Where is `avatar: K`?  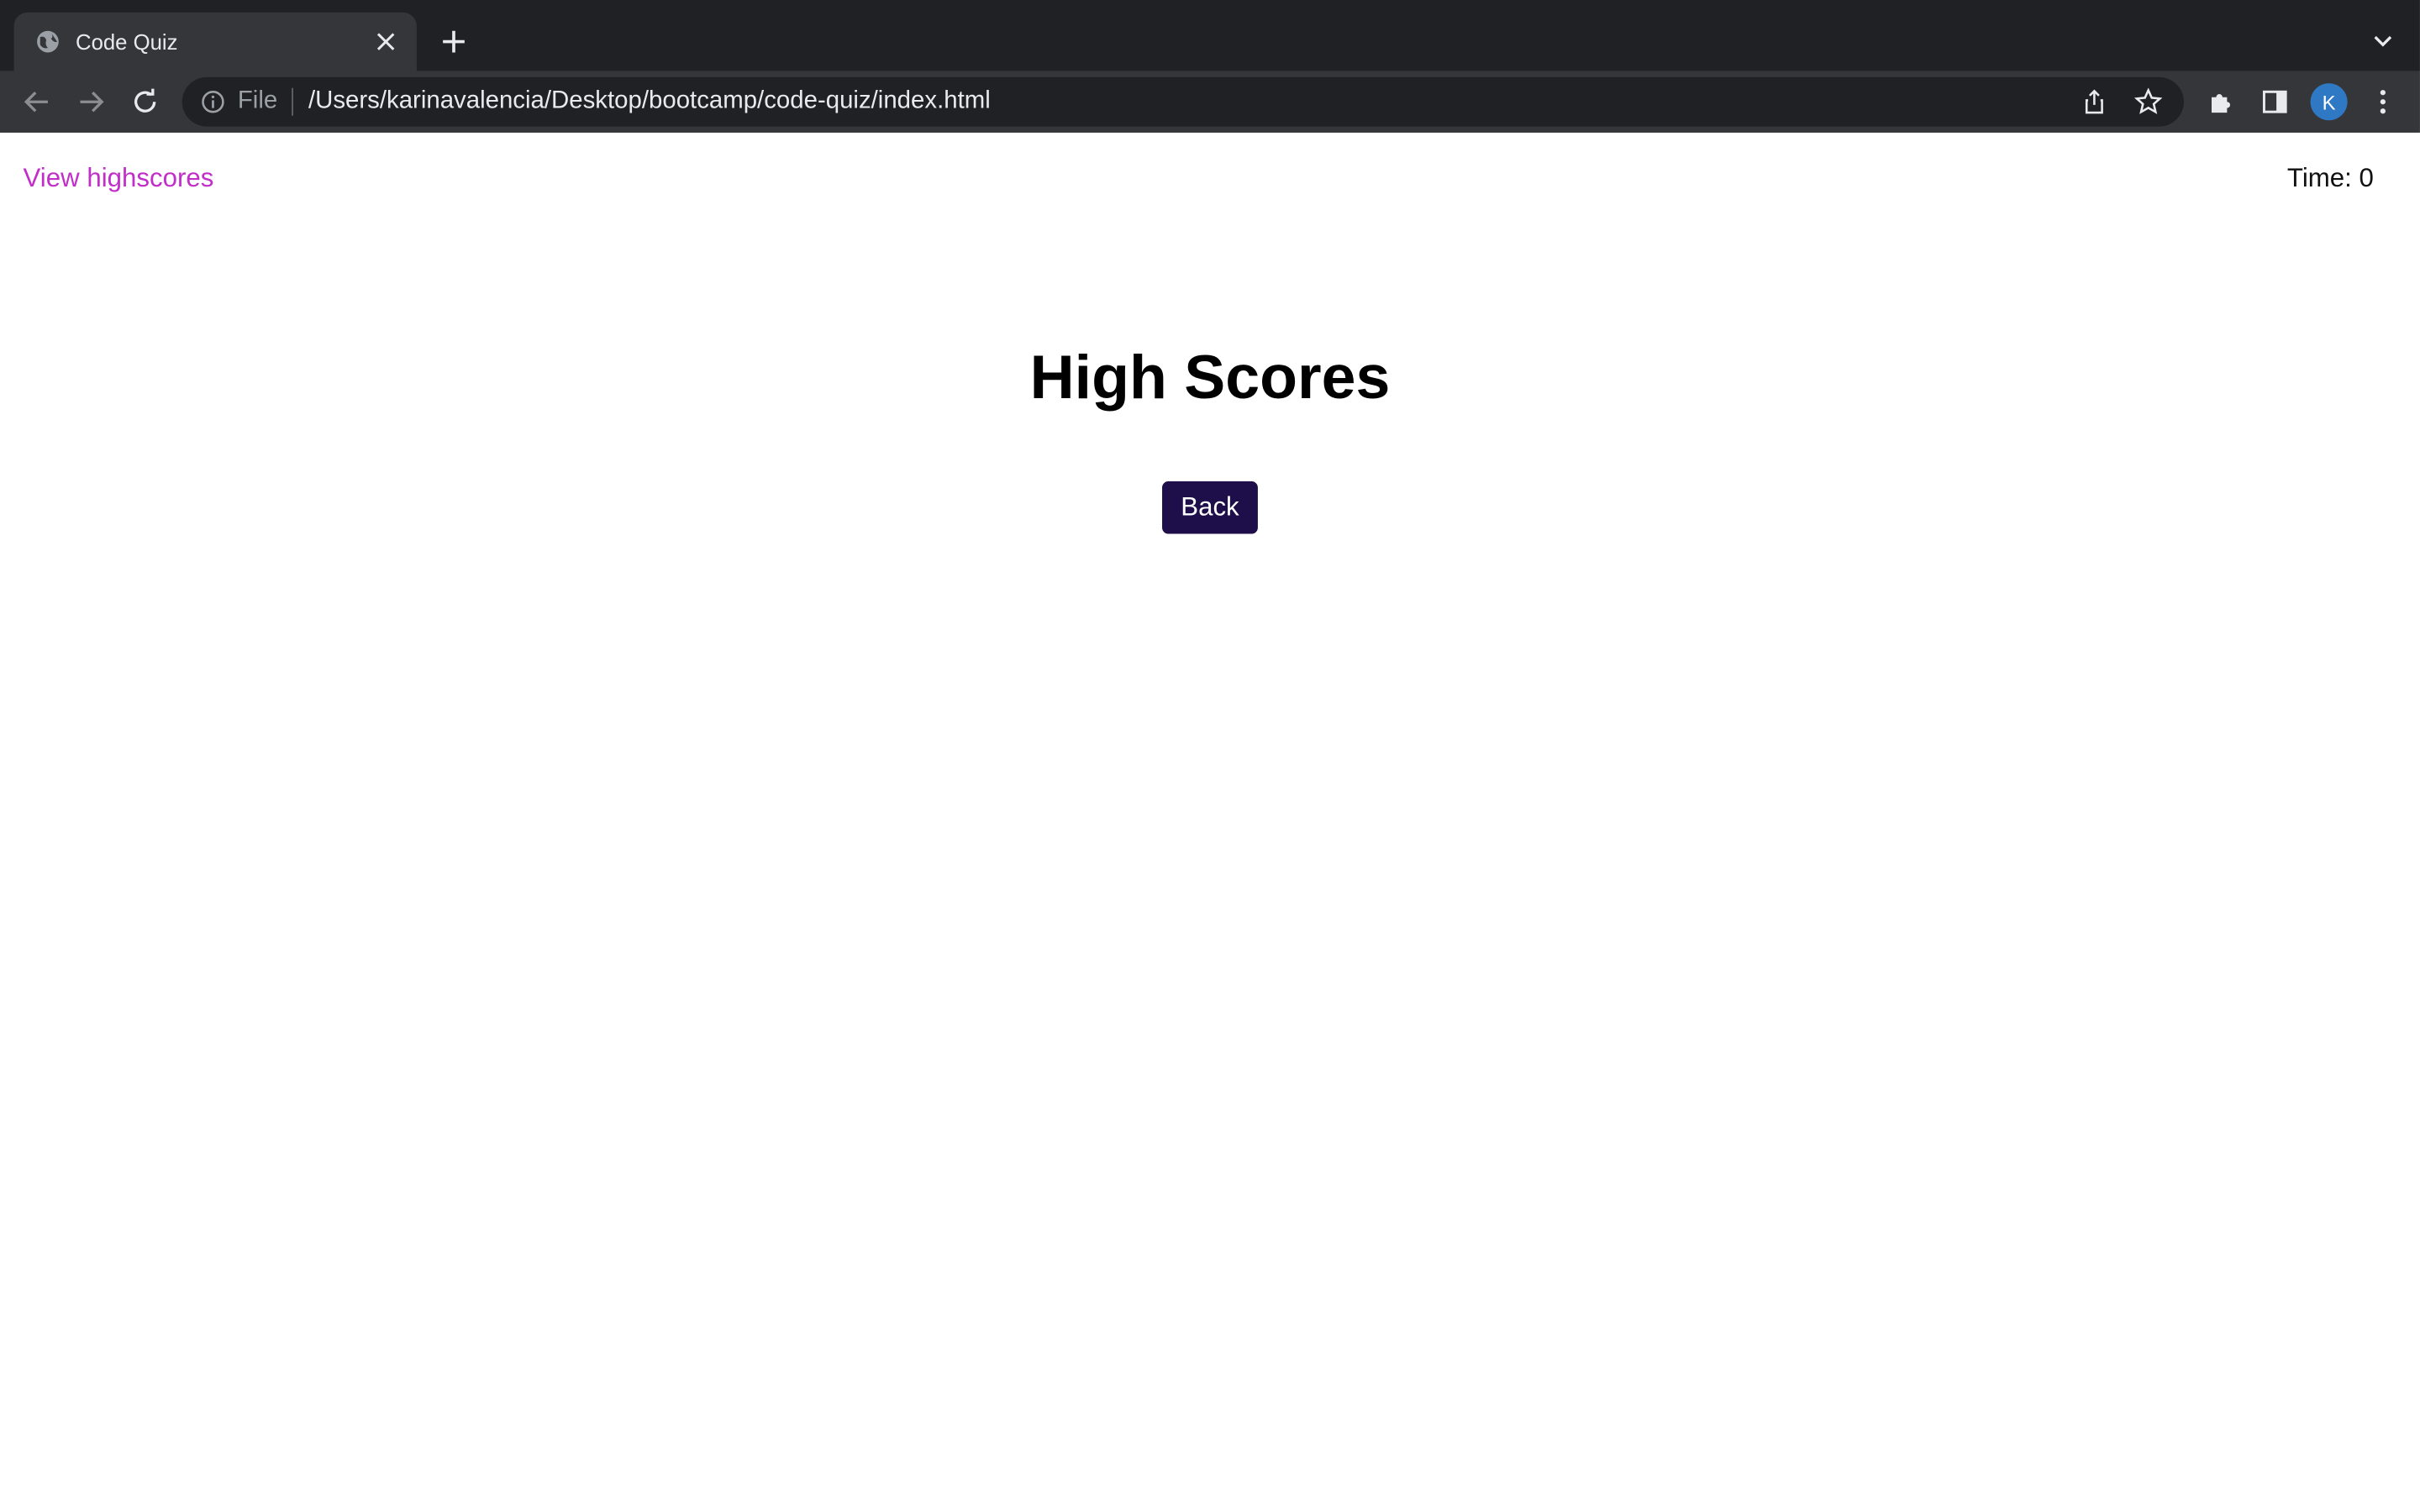
avatar: K is located at coordinates (2329, 102).